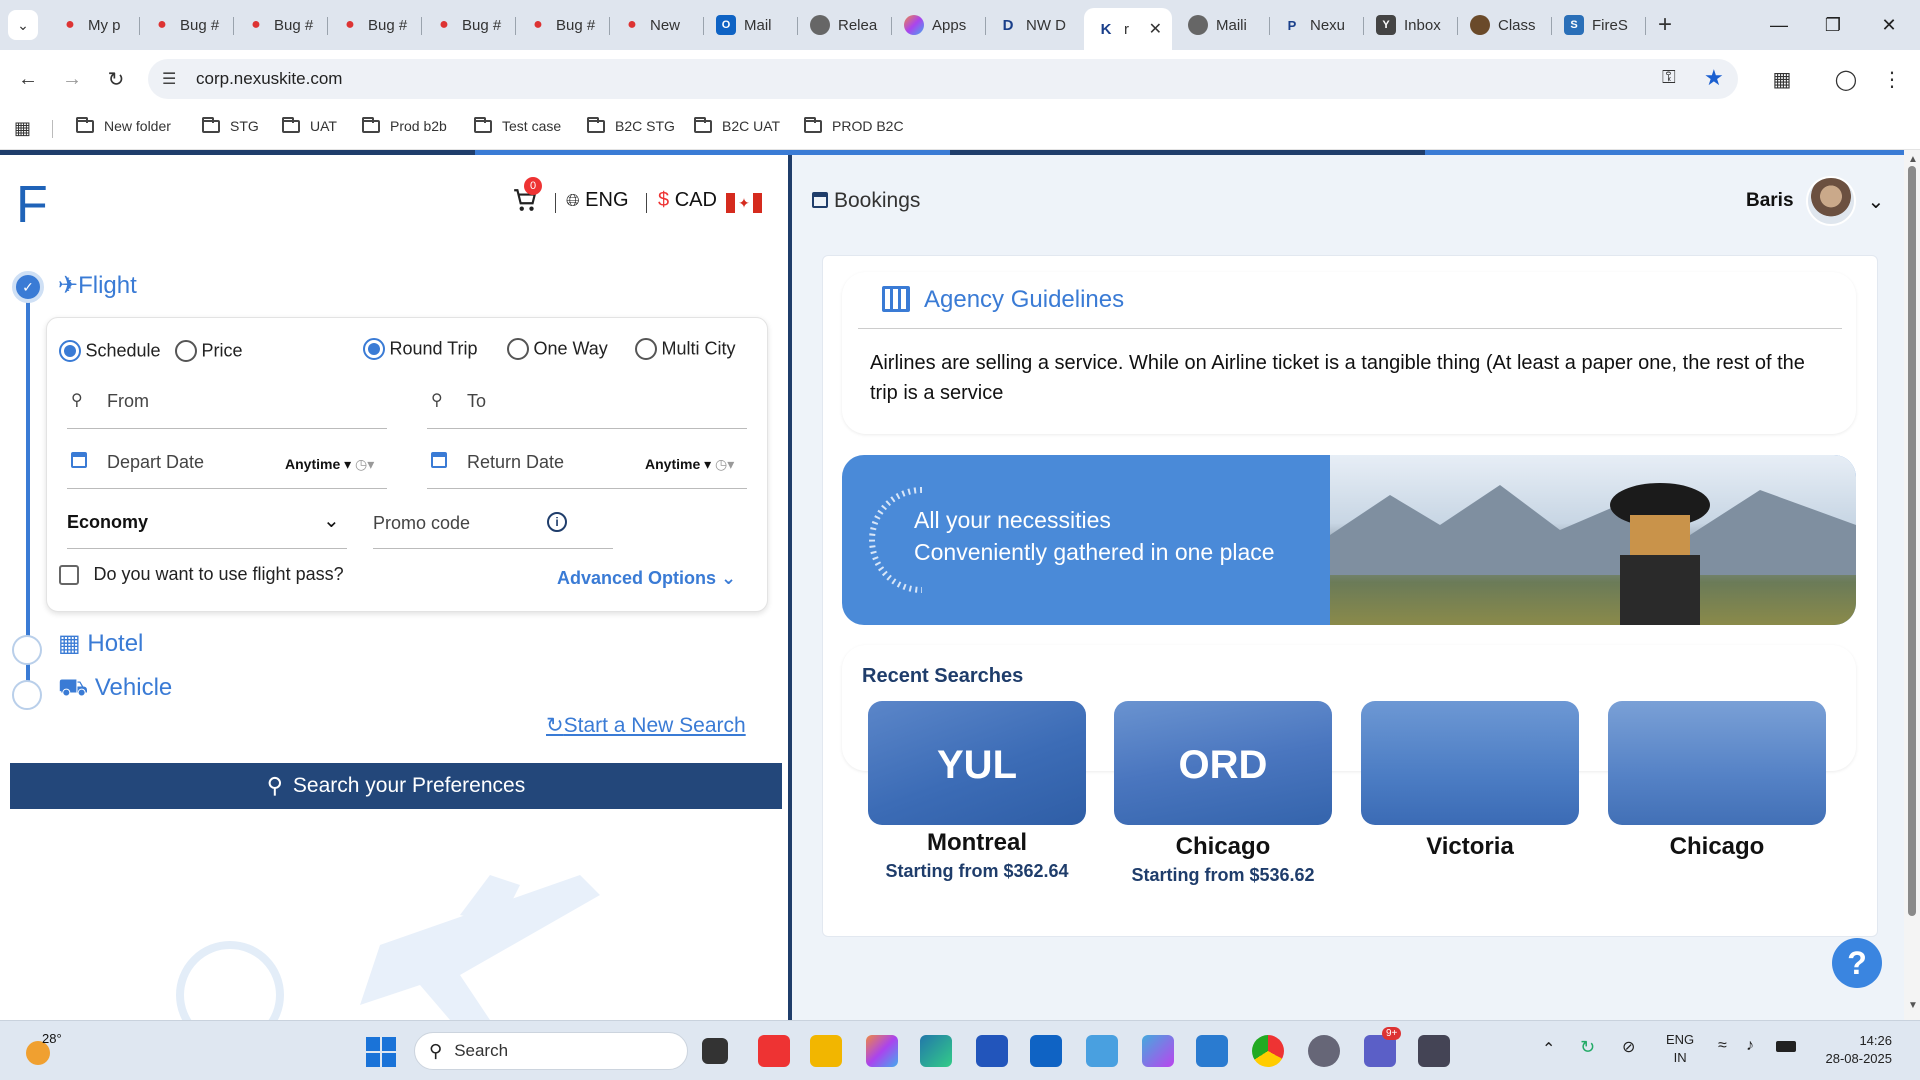 Image resolution: width=1920 pixels, height=1080 pixels. Describe the element at coordinates (1628, 1047) in the screenshot. I see `vpn-icon: ⊘` at that location.